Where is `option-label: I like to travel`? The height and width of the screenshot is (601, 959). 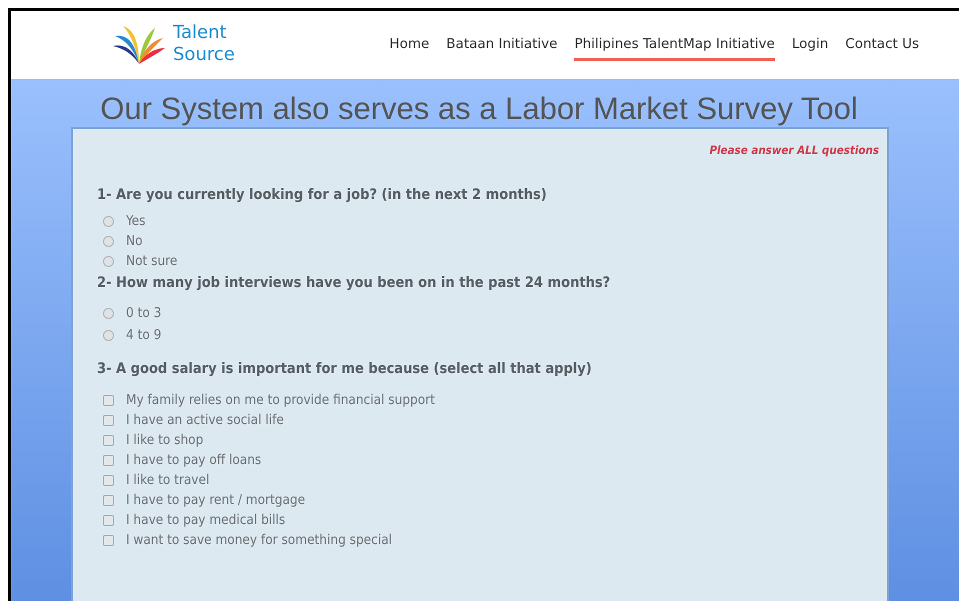
option-label: I like to travel is located at coordinates (168, 480).